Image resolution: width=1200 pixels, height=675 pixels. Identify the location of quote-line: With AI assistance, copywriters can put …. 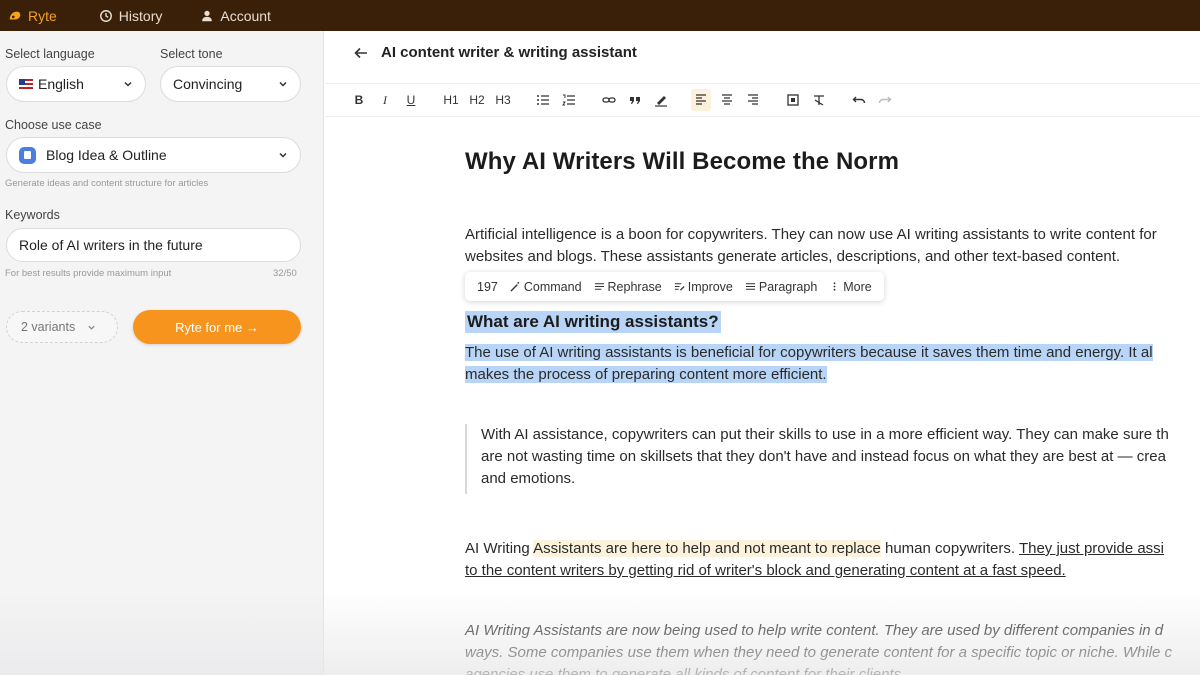
(825, 435).